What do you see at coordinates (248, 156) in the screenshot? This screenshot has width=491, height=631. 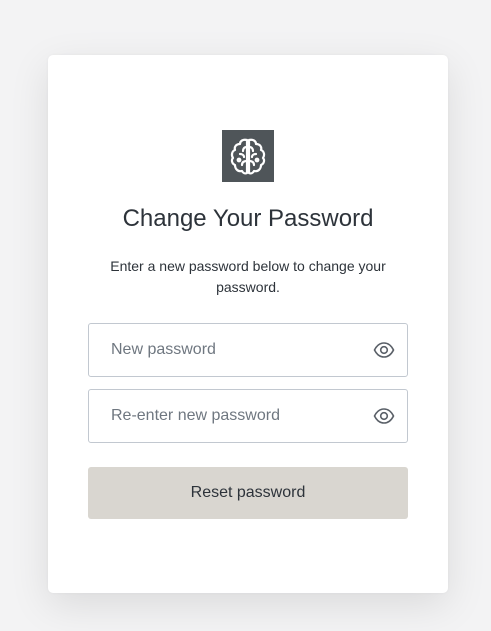 I see `brain-icon` at bounding box center [248, 156].